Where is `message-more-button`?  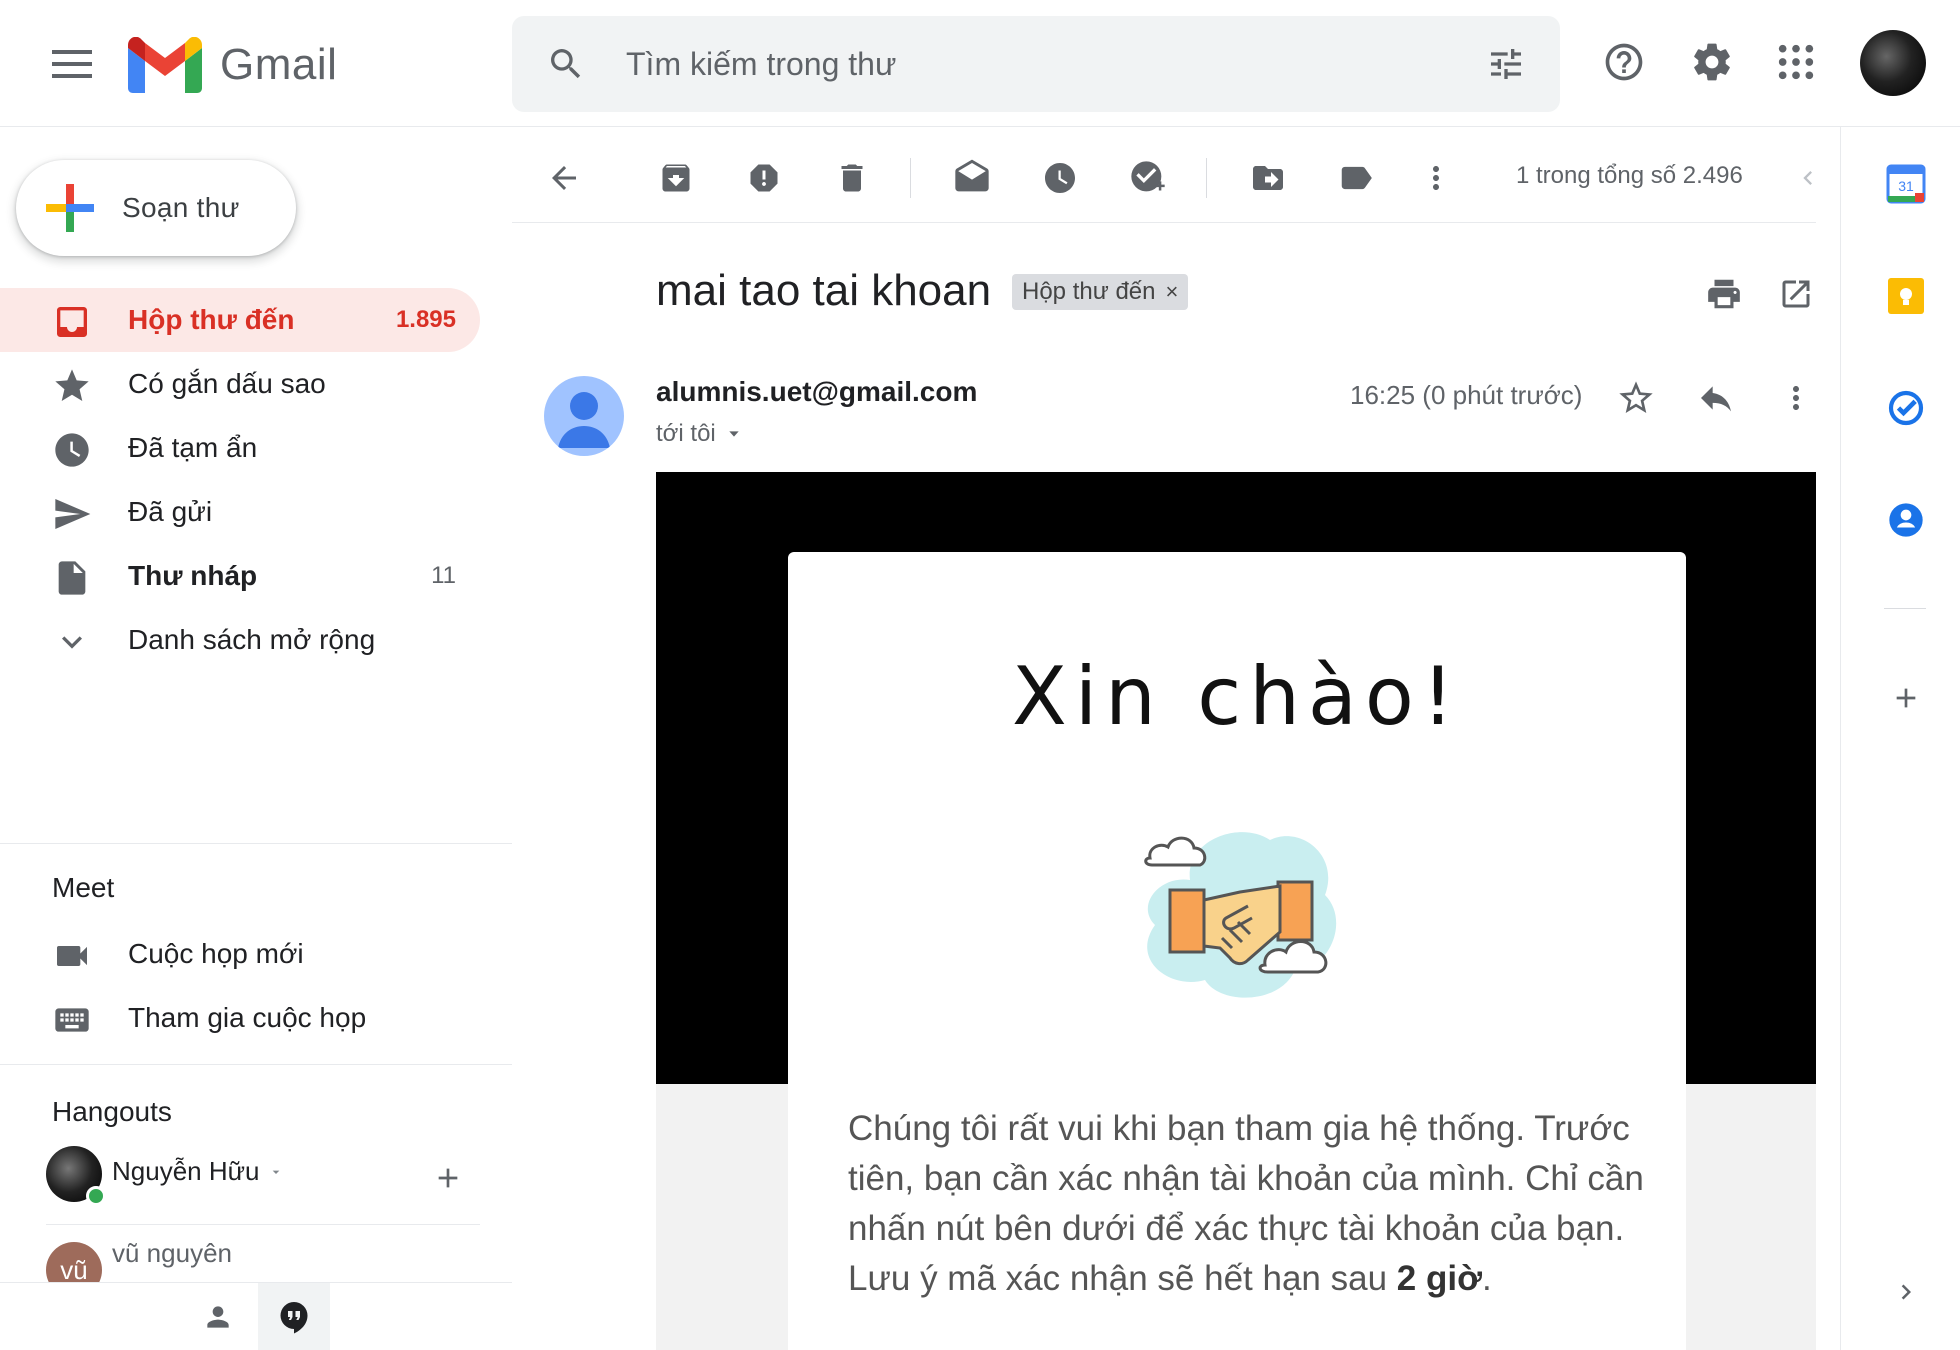
message-more-button is located at coordinates (1796, 398).